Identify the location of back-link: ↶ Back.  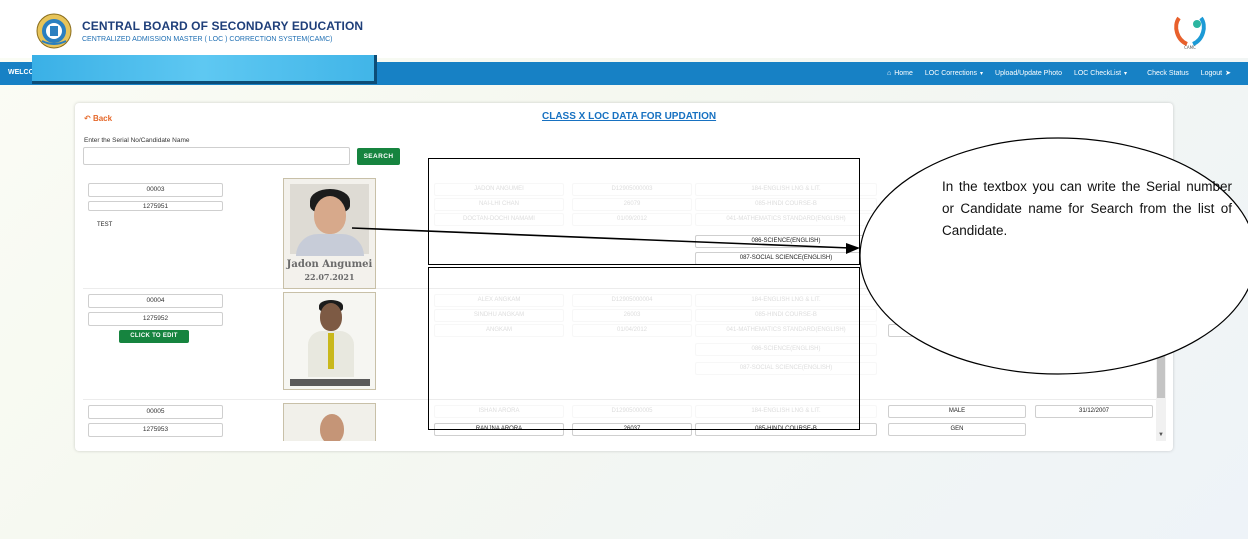
(98, 118).